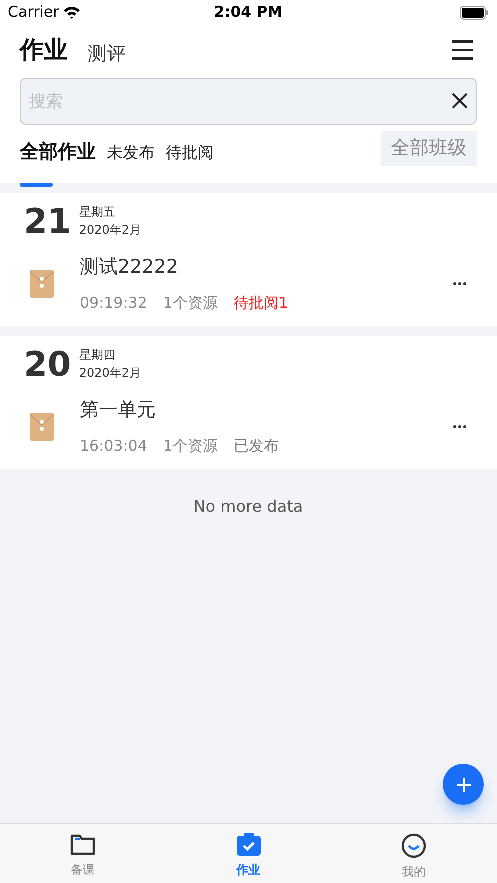 The height and width of the screenshot is (883, 497). I want to click on smiley-icon, so click(414, 846).